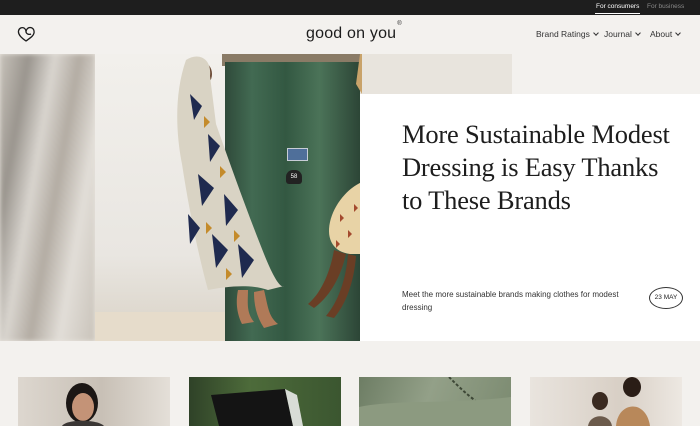 This screenshot has width=700, height=426. I want to click on tile-product-image, so click(257, 407).